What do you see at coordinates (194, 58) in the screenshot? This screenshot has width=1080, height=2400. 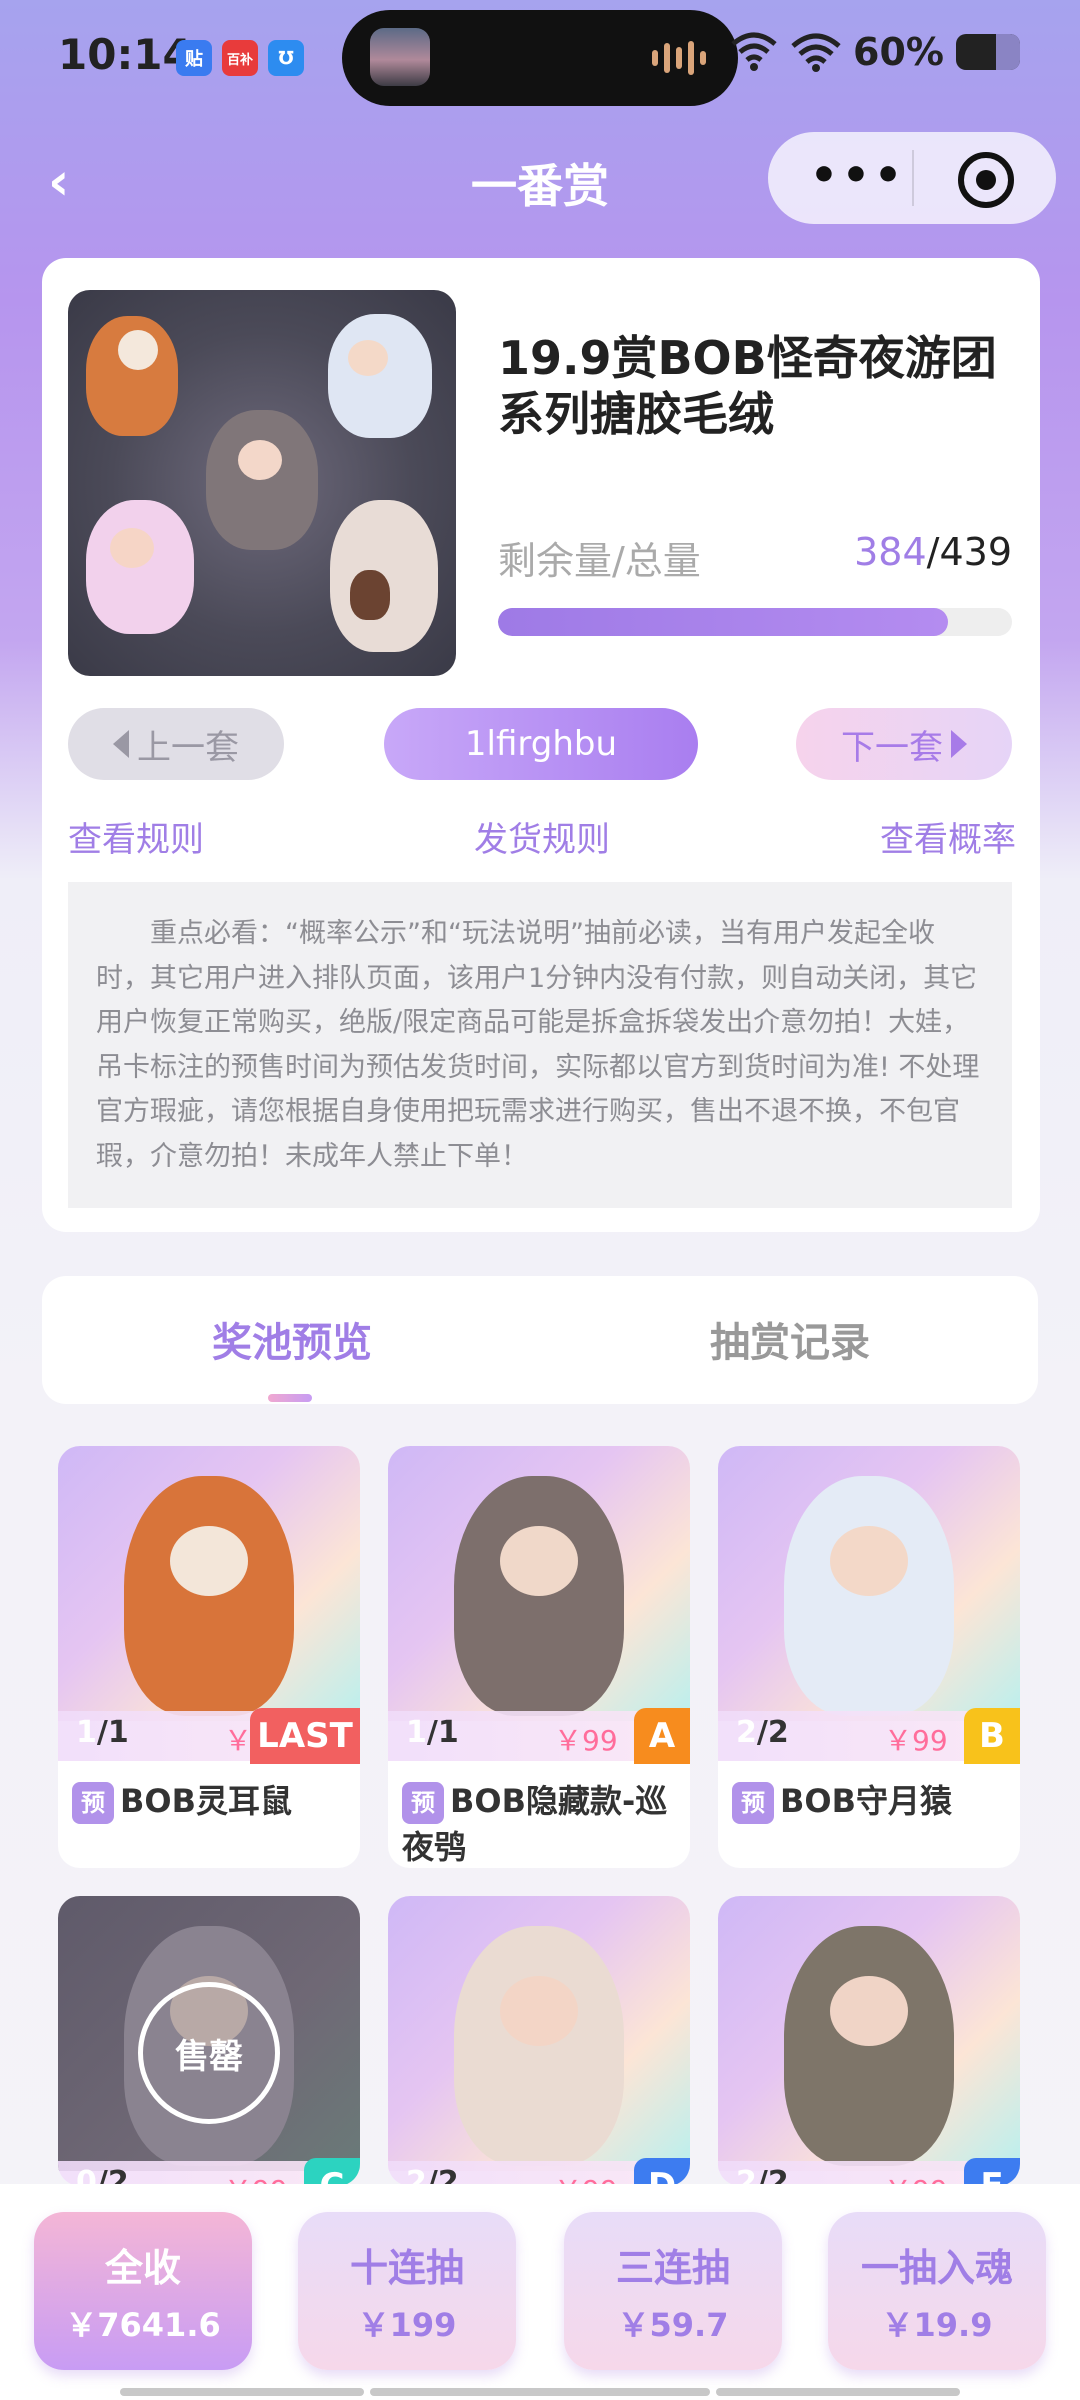 I see `tieba-icon: 贴` at bounding box center [194, 58].